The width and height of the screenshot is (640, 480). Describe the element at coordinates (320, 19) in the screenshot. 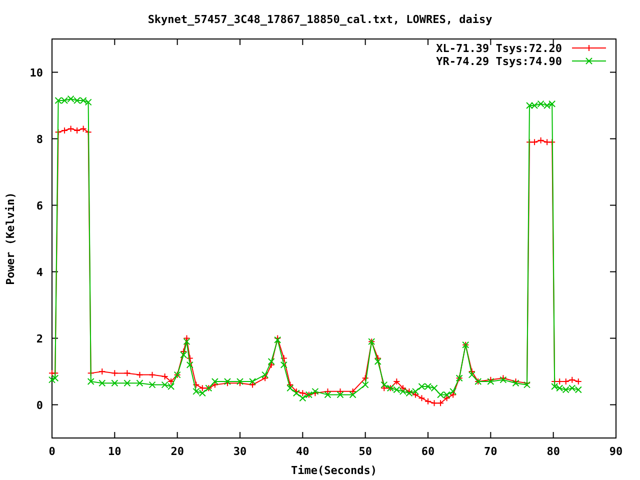

I see `chart-title: Skynet_57457_3C48_17867_18850_cal.txt, LOWRES, daisy` at that location.